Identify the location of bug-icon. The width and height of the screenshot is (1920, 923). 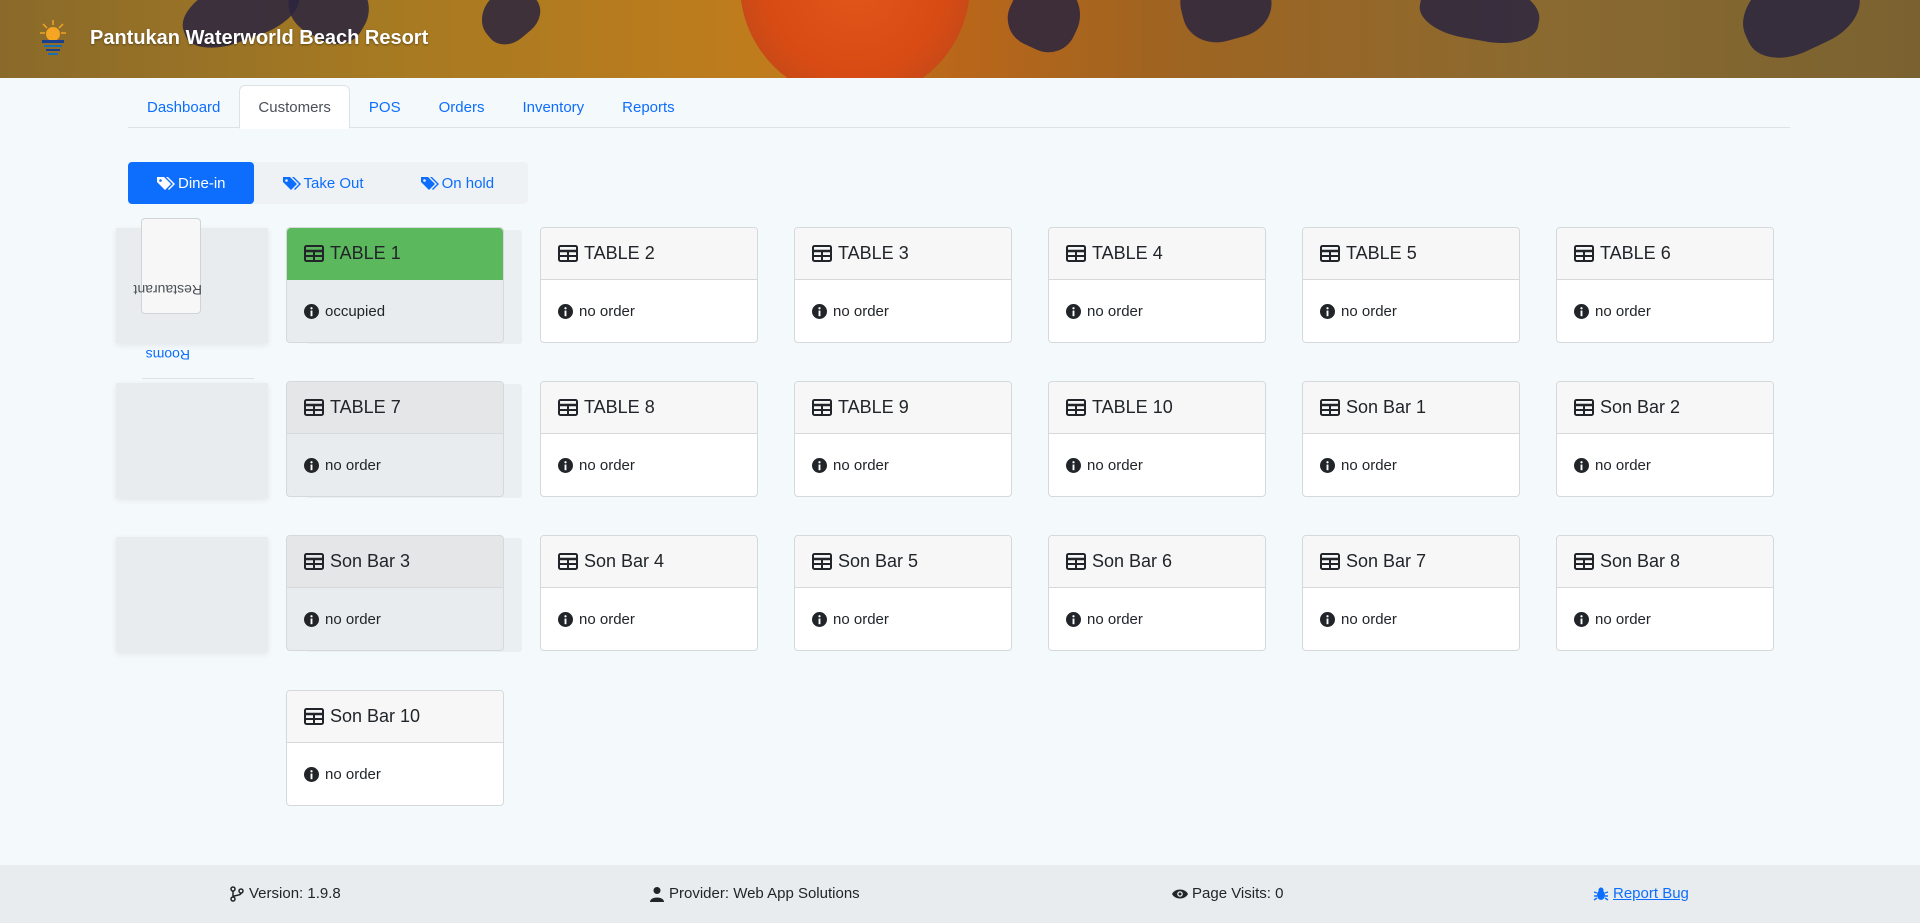
(1601, 894).